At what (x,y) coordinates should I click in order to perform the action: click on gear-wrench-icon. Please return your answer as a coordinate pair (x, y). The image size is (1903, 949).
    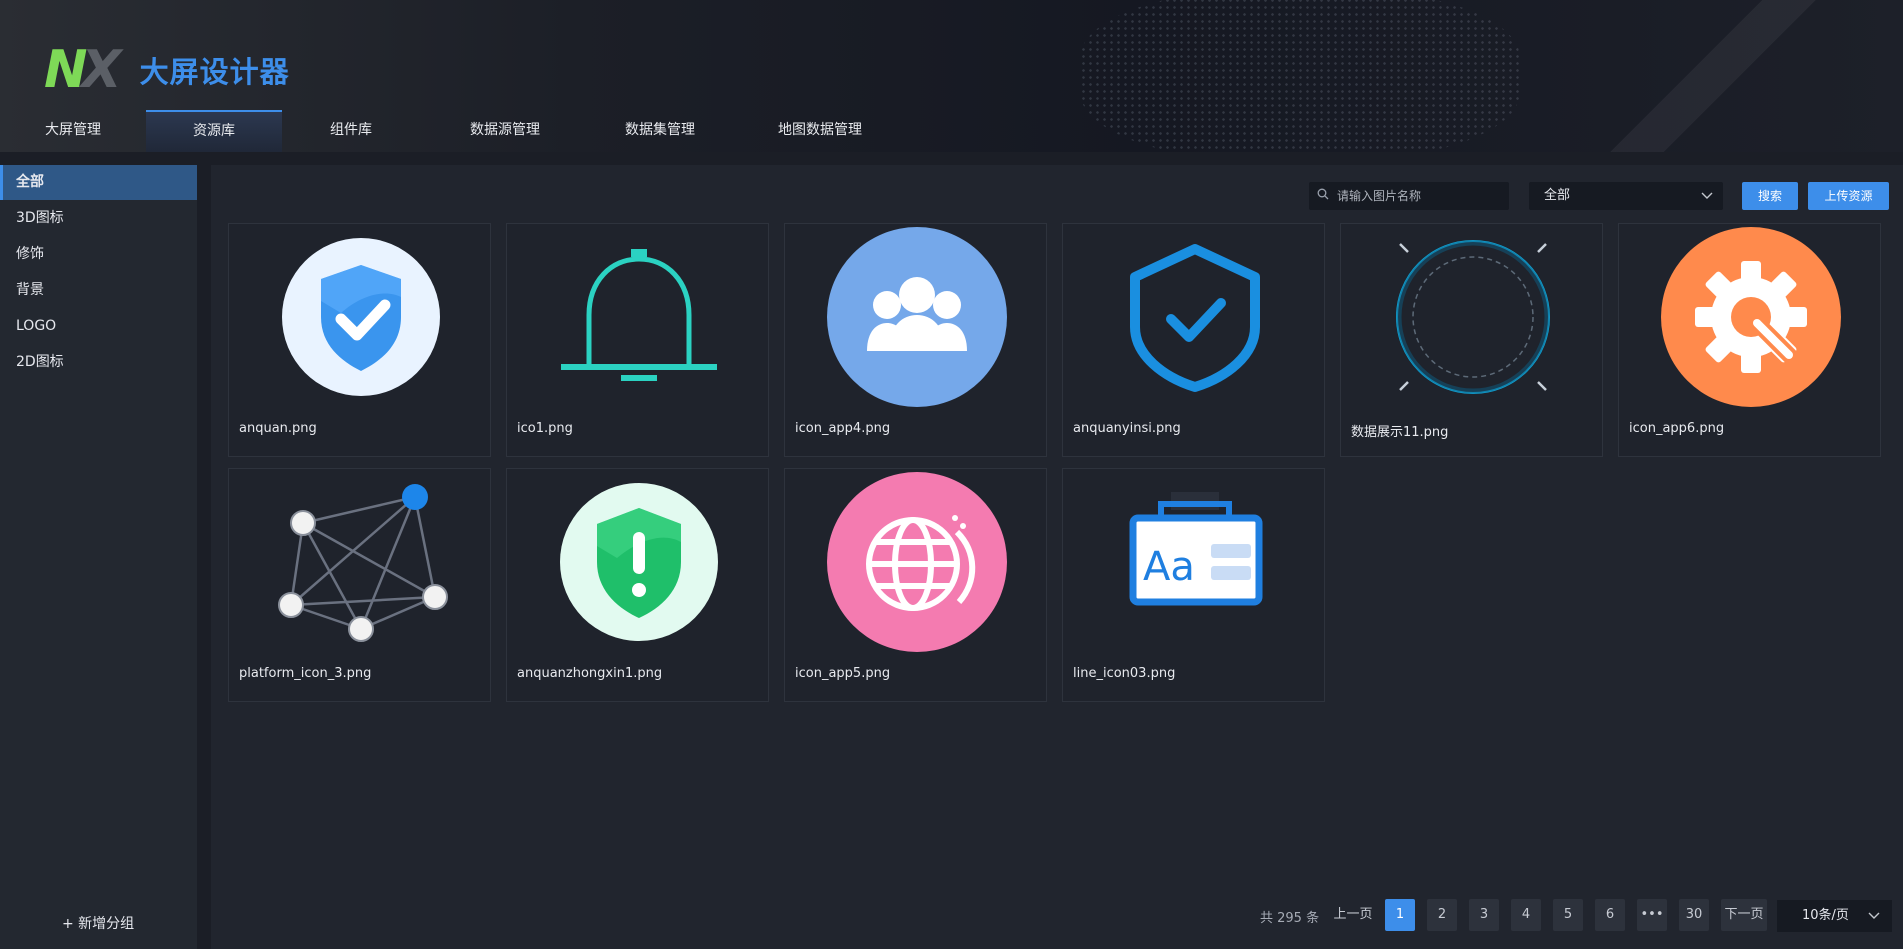
    Looking at the image, I should click on (1750, 316).